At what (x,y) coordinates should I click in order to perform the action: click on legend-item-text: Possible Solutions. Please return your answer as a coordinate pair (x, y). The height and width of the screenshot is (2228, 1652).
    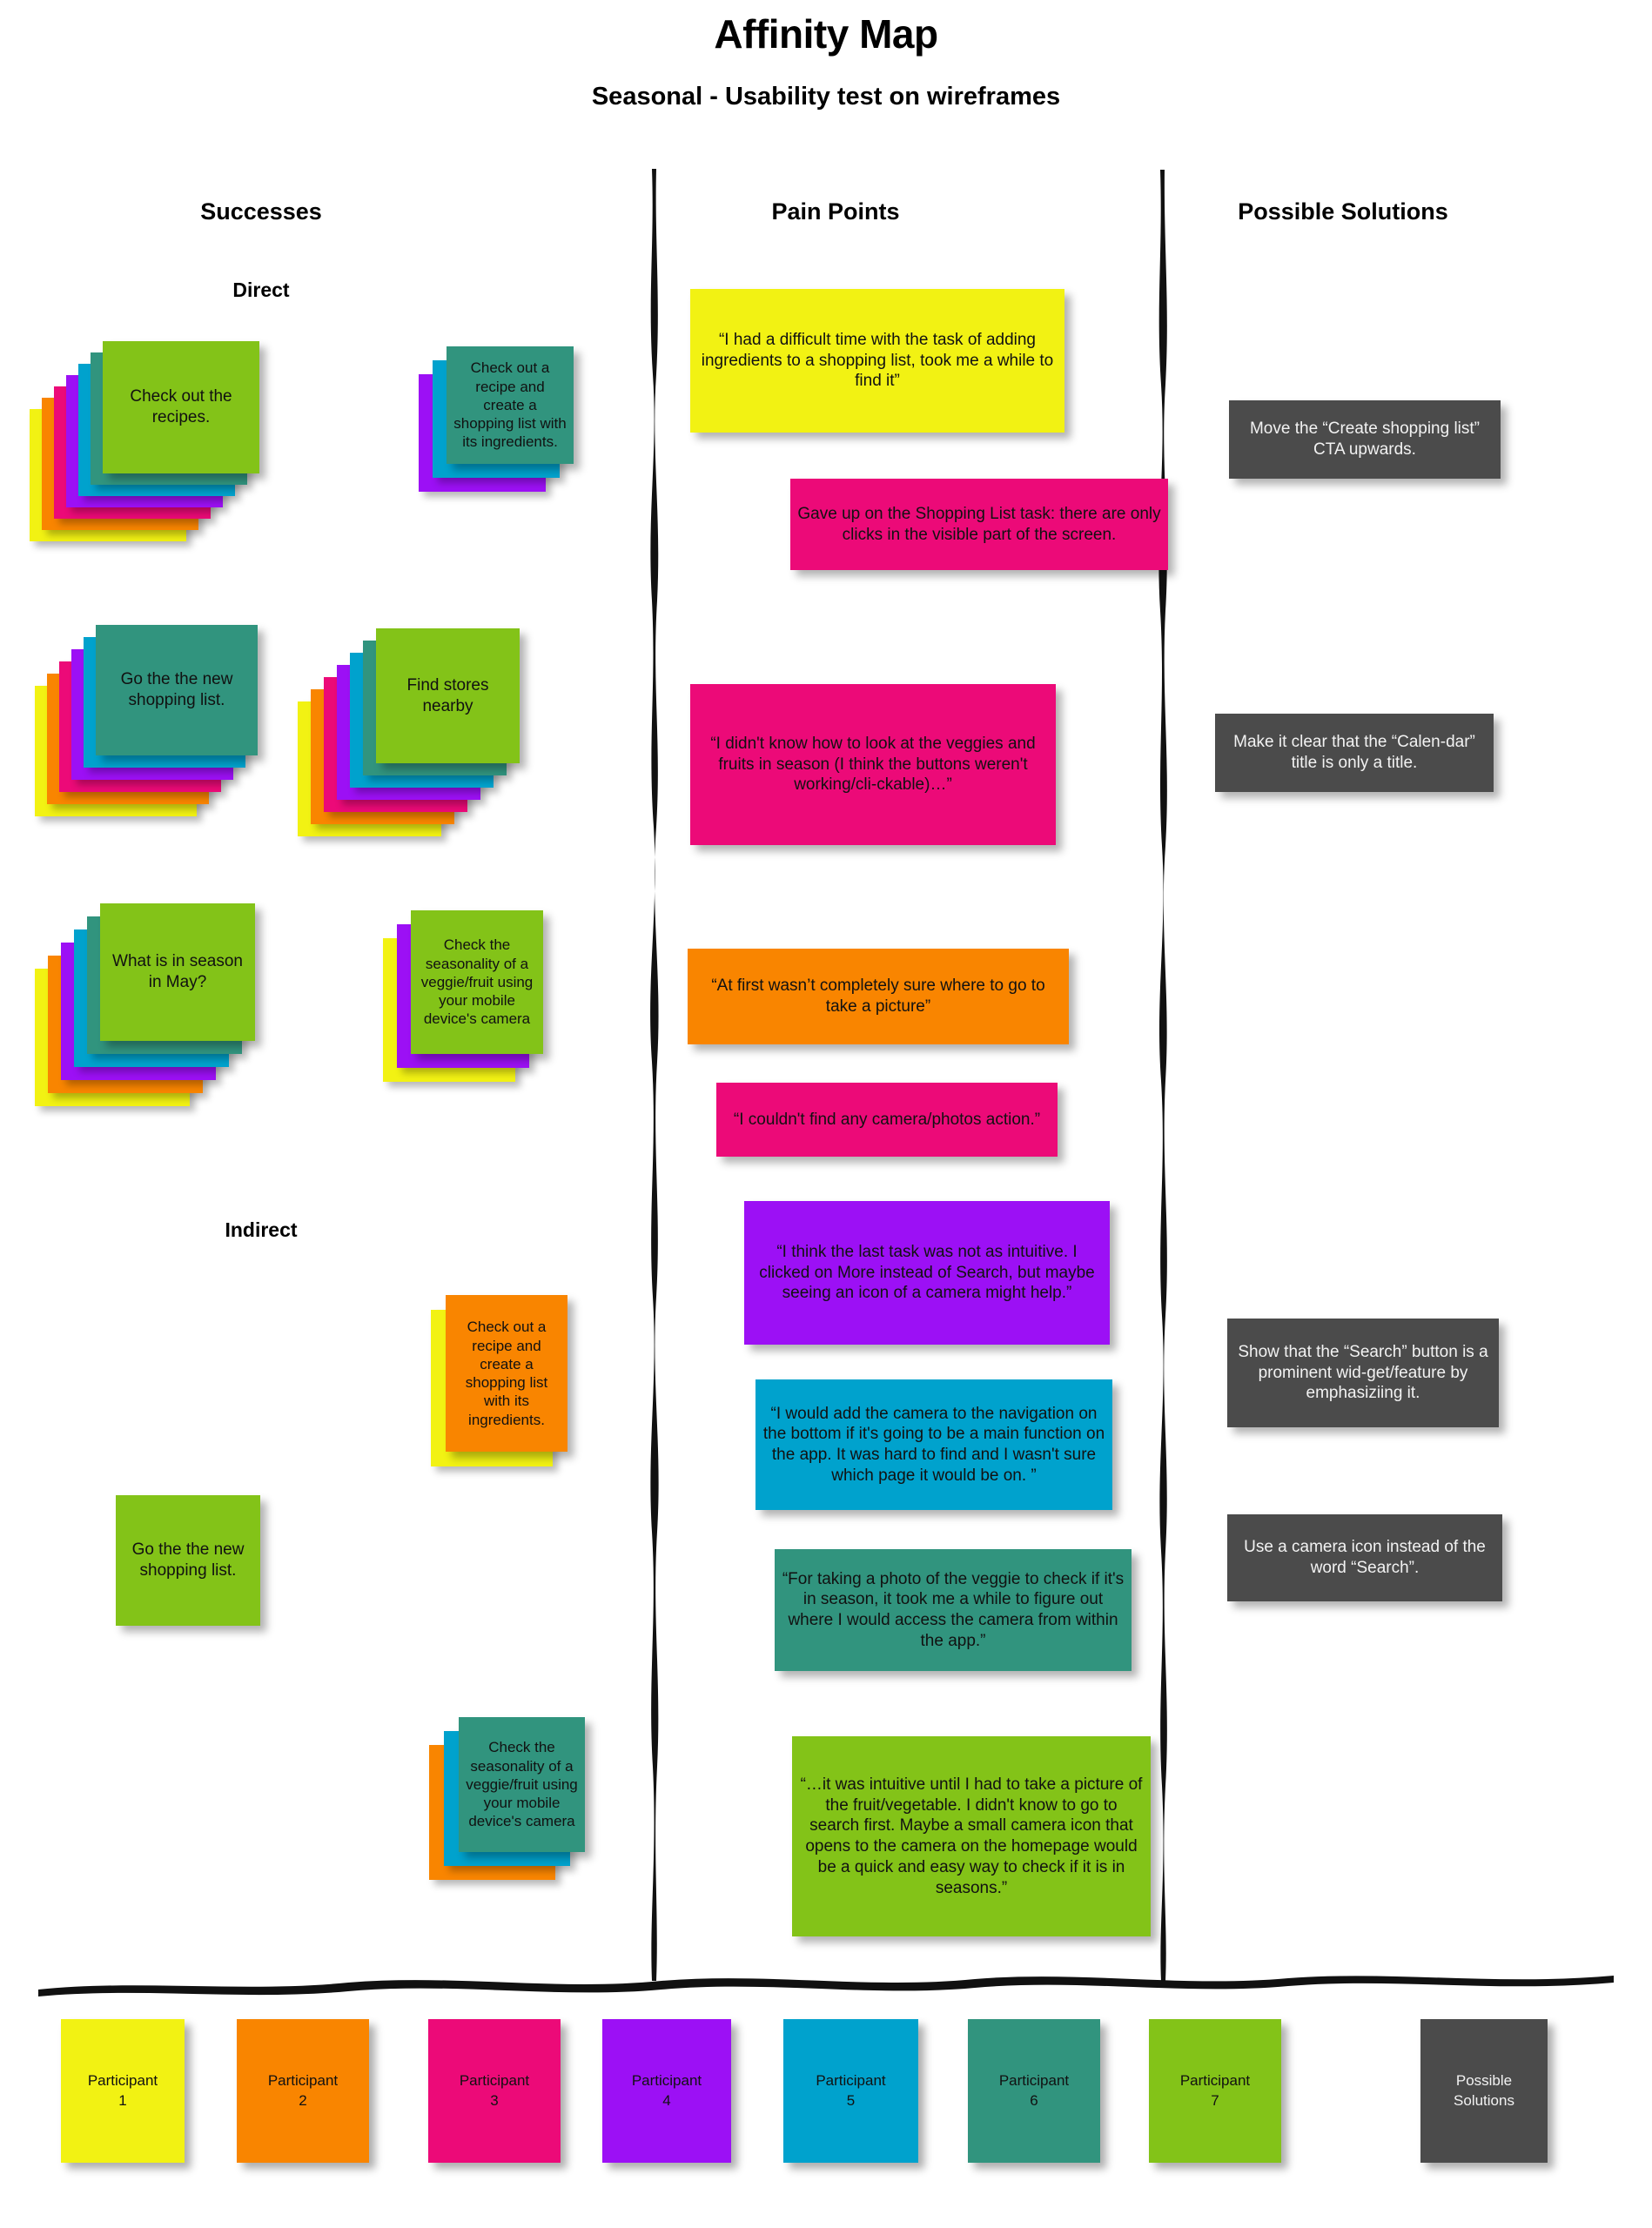
    Looking at the image, I should click on (1484, 2091).